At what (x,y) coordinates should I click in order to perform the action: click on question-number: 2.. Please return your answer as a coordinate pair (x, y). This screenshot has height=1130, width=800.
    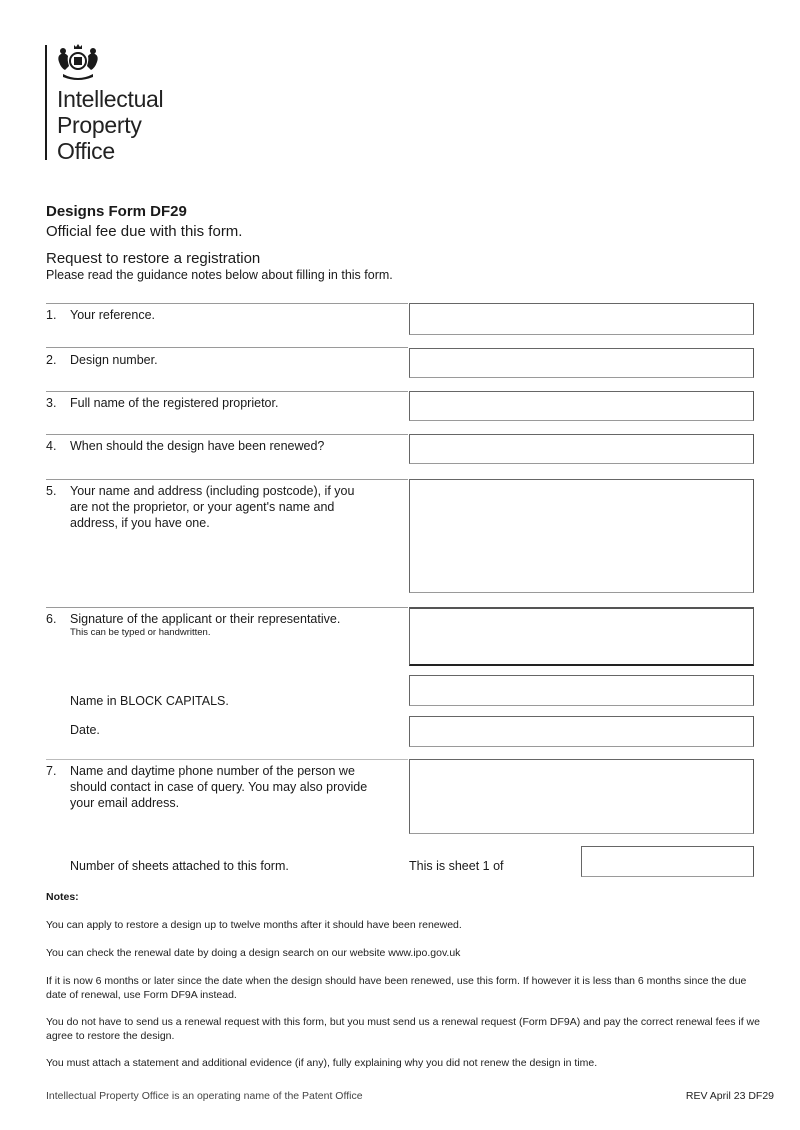
    Looking at the image, I should click on (51, 360).